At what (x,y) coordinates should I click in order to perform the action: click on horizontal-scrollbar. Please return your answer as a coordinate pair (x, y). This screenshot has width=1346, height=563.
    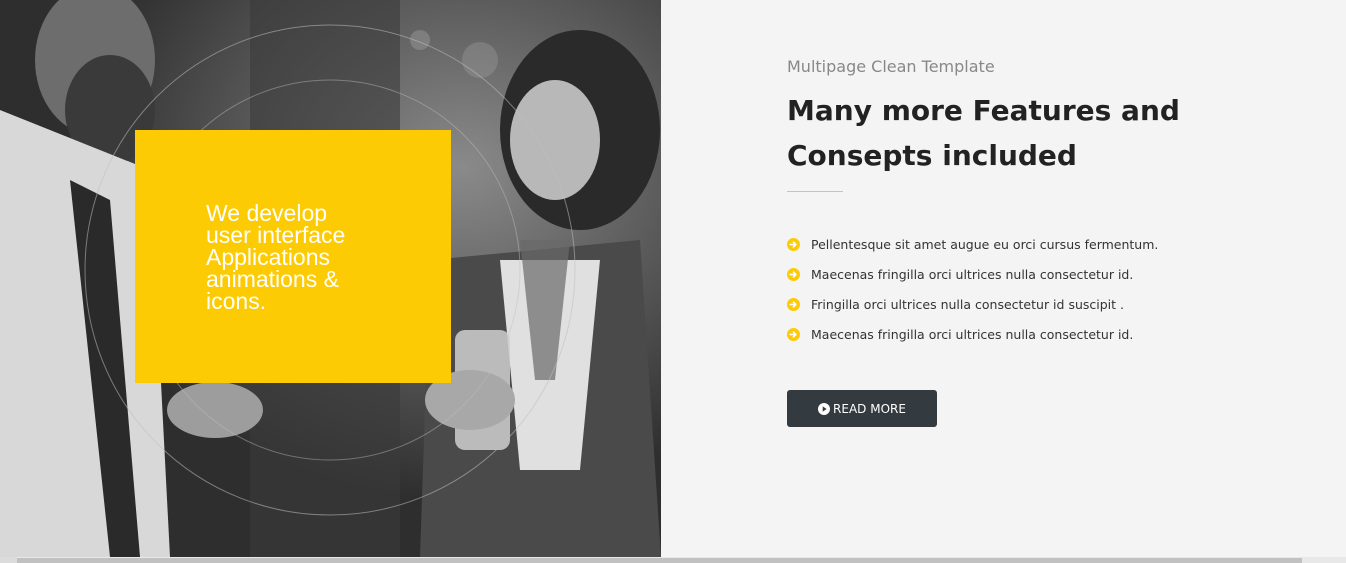
    Looking at the image, I should click on (673, 560).